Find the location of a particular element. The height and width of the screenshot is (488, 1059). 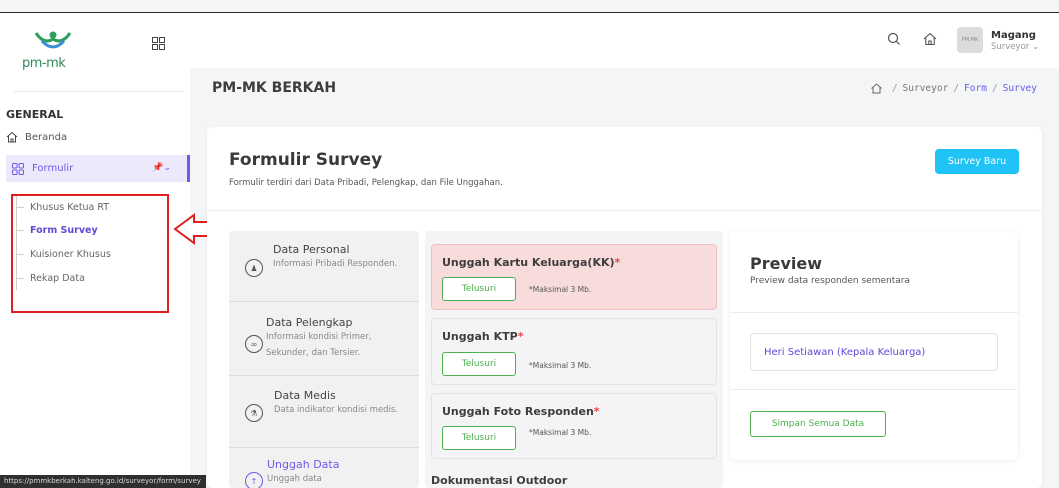

upload-ktp-box: Unggah KTP* Telusuri *Maksimal 3 Mb. is located at coordinates (574, 351).